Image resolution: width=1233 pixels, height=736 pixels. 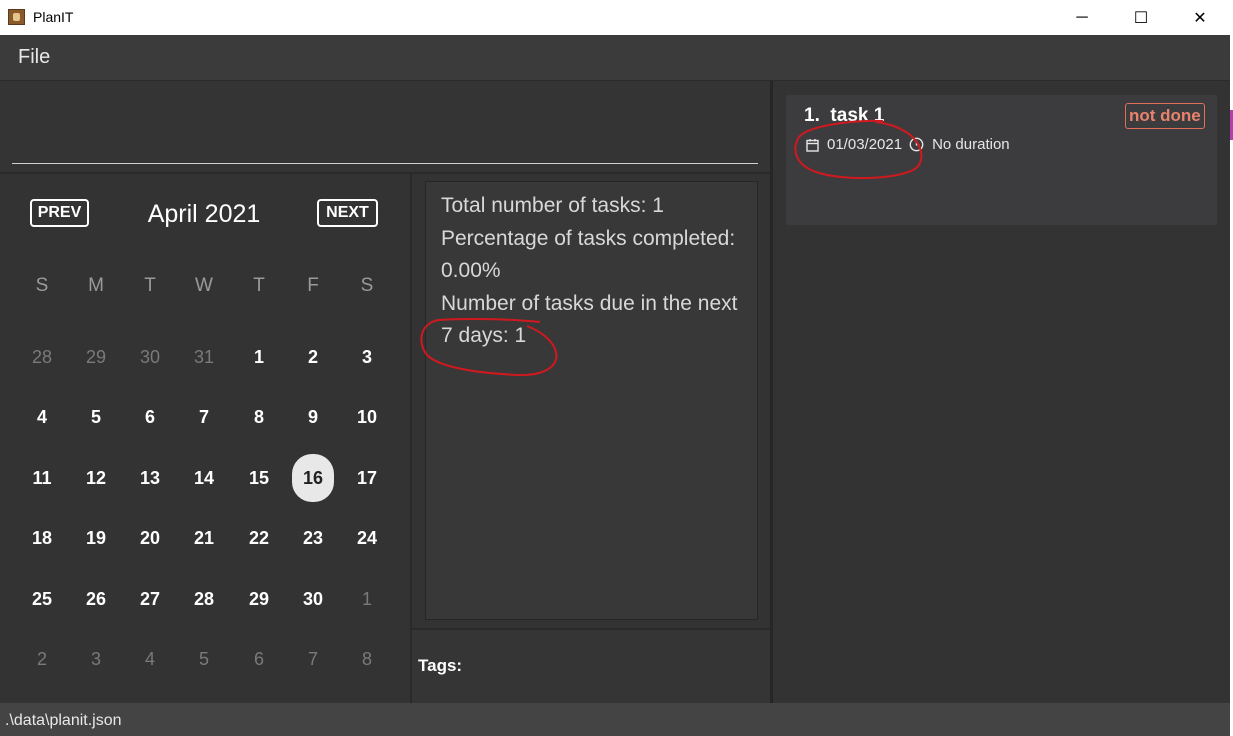 What do you see at coordinates (34, 57) in the screenshot?
I see `menu-file: File` at bounding box center [34, 57].